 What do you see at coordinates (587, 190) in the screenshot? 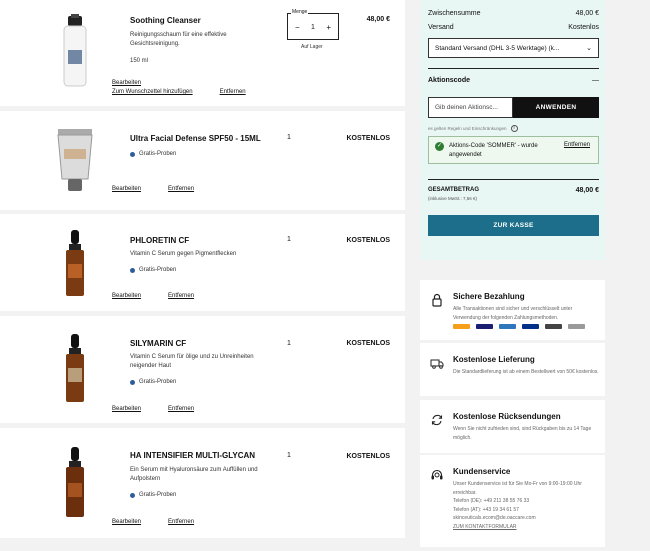
I see `total-value: 48,00 €` at bounding box center [587, 190].